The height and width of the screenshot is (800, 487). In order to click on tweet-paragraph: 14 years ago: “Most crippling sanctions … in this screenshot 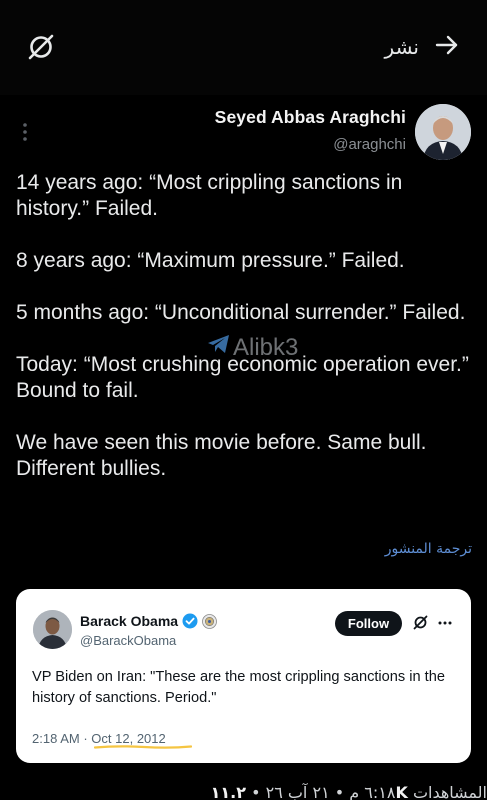, I will do `click(209, 195)`.